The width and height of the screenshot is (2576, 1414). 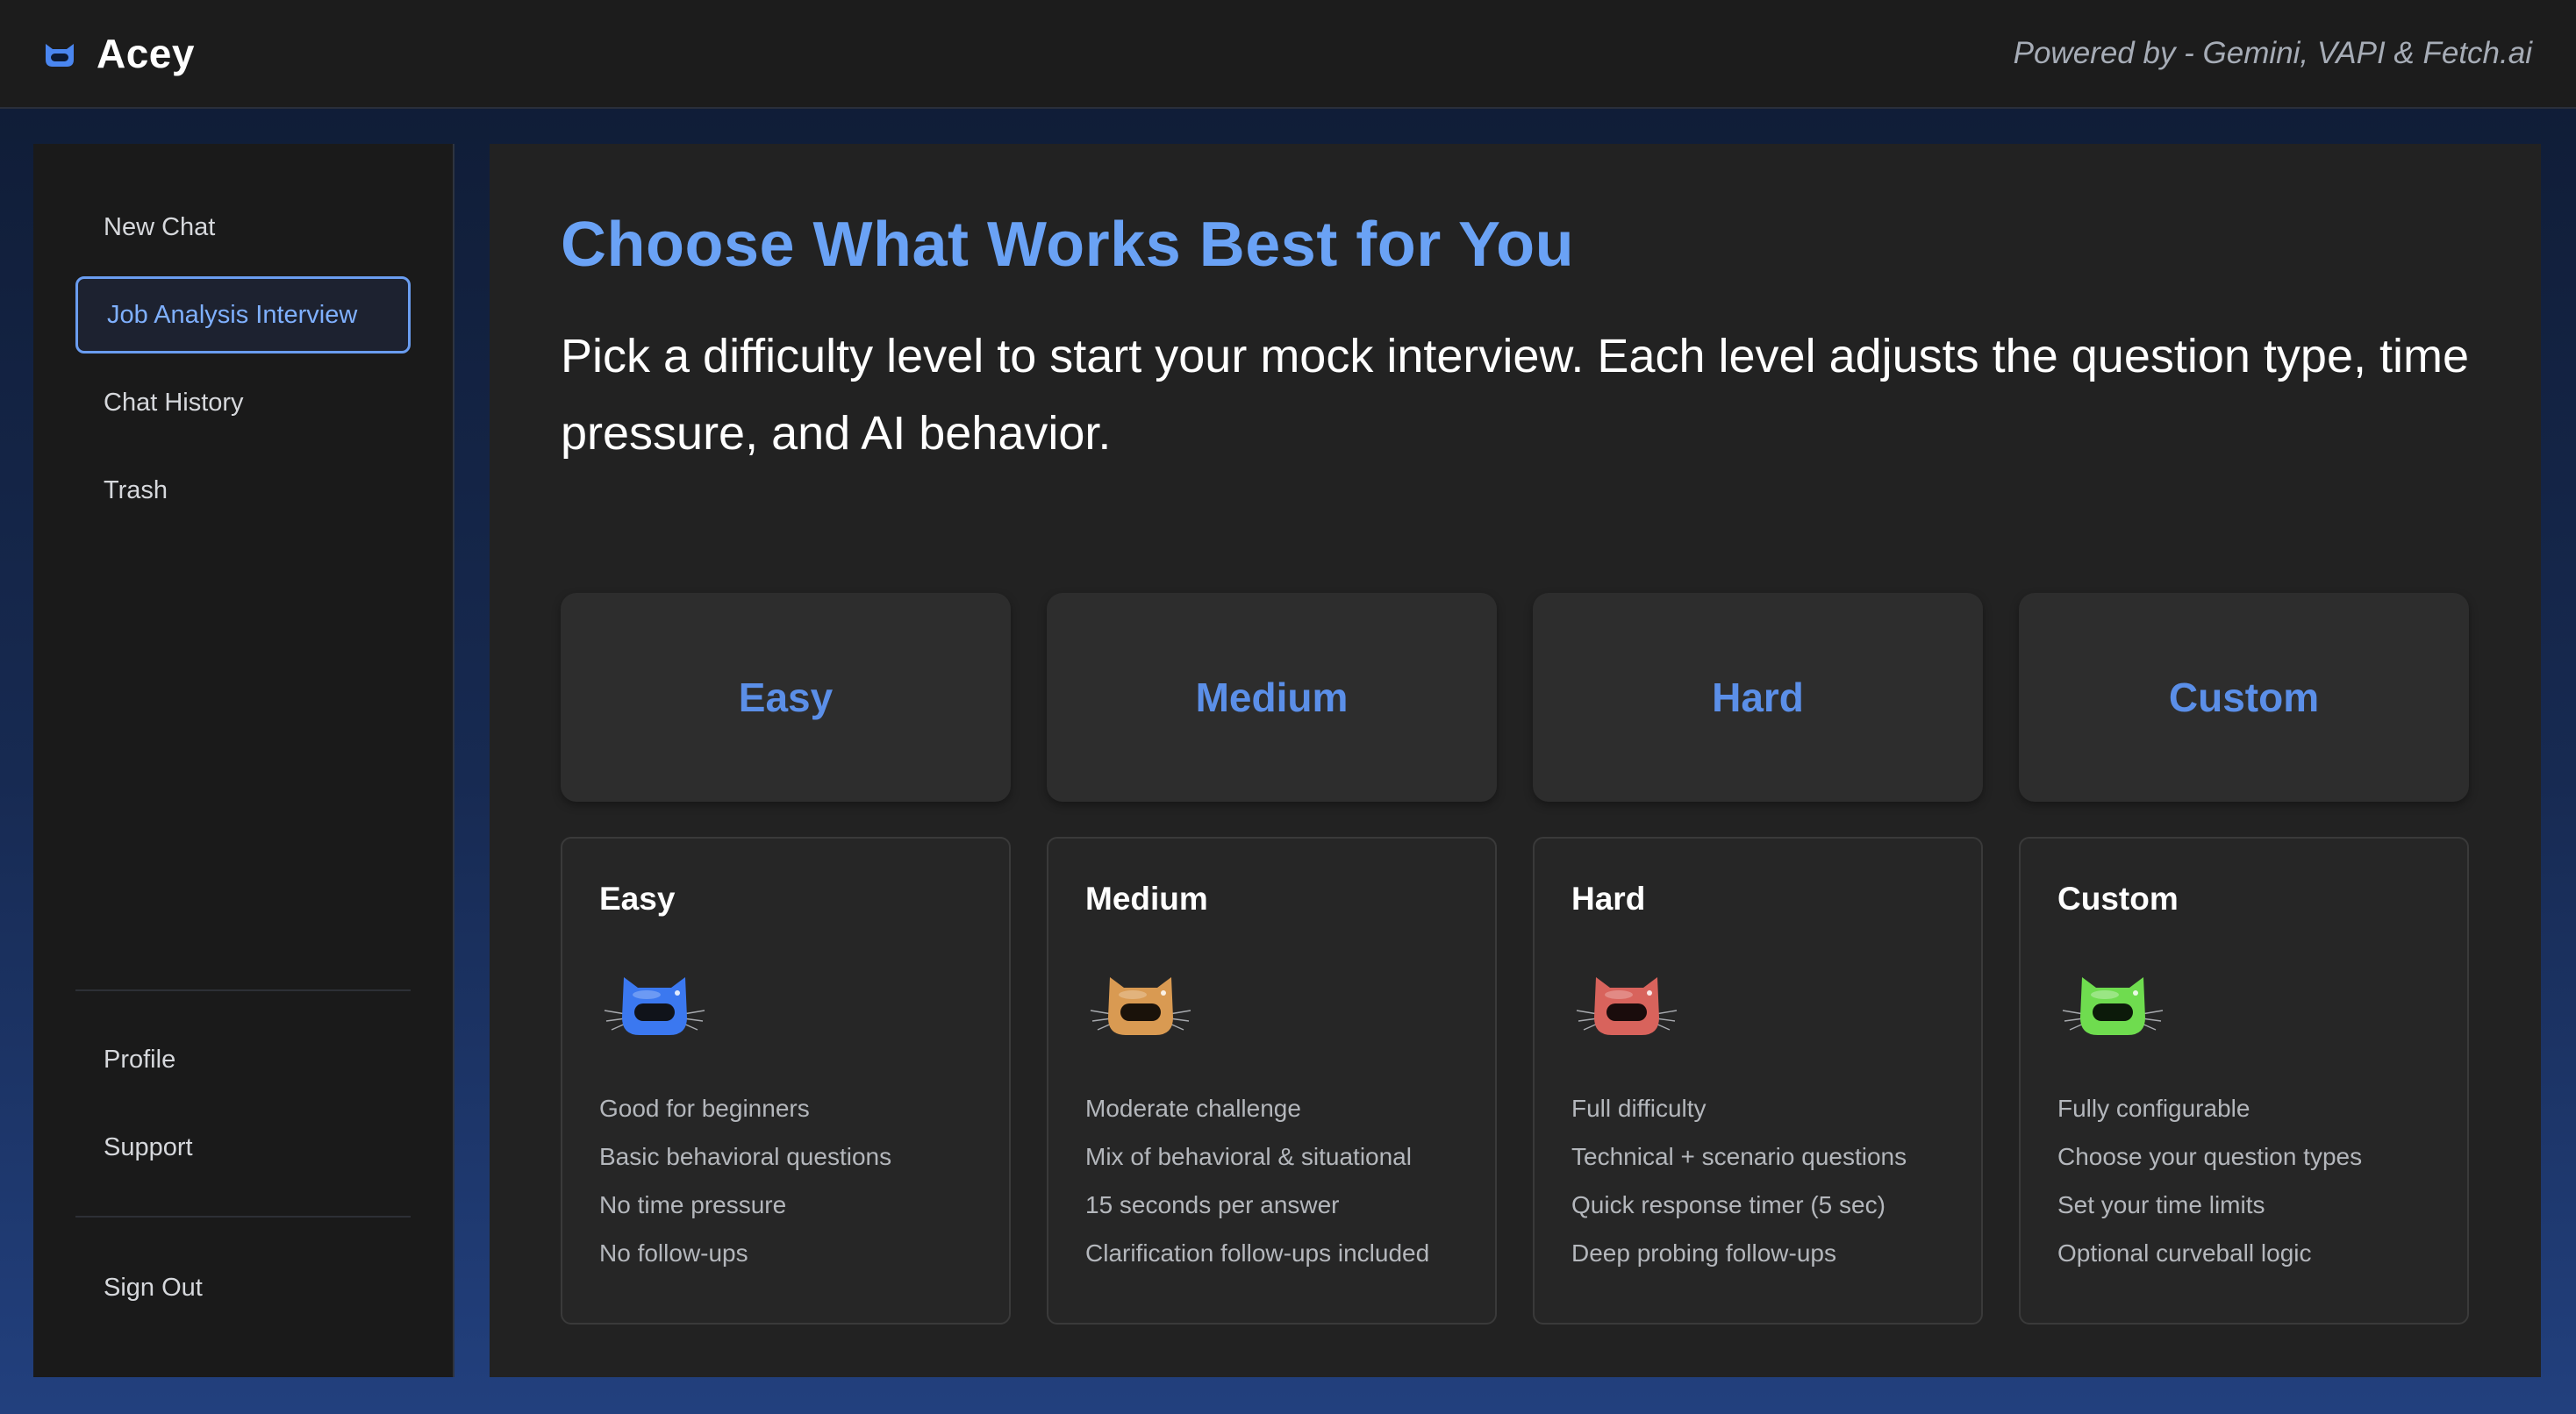 What do you see at coordinates (2244, 697) in the screenshot?
I see `custom-level-button: Custom` at bounding box center [2244, 697].